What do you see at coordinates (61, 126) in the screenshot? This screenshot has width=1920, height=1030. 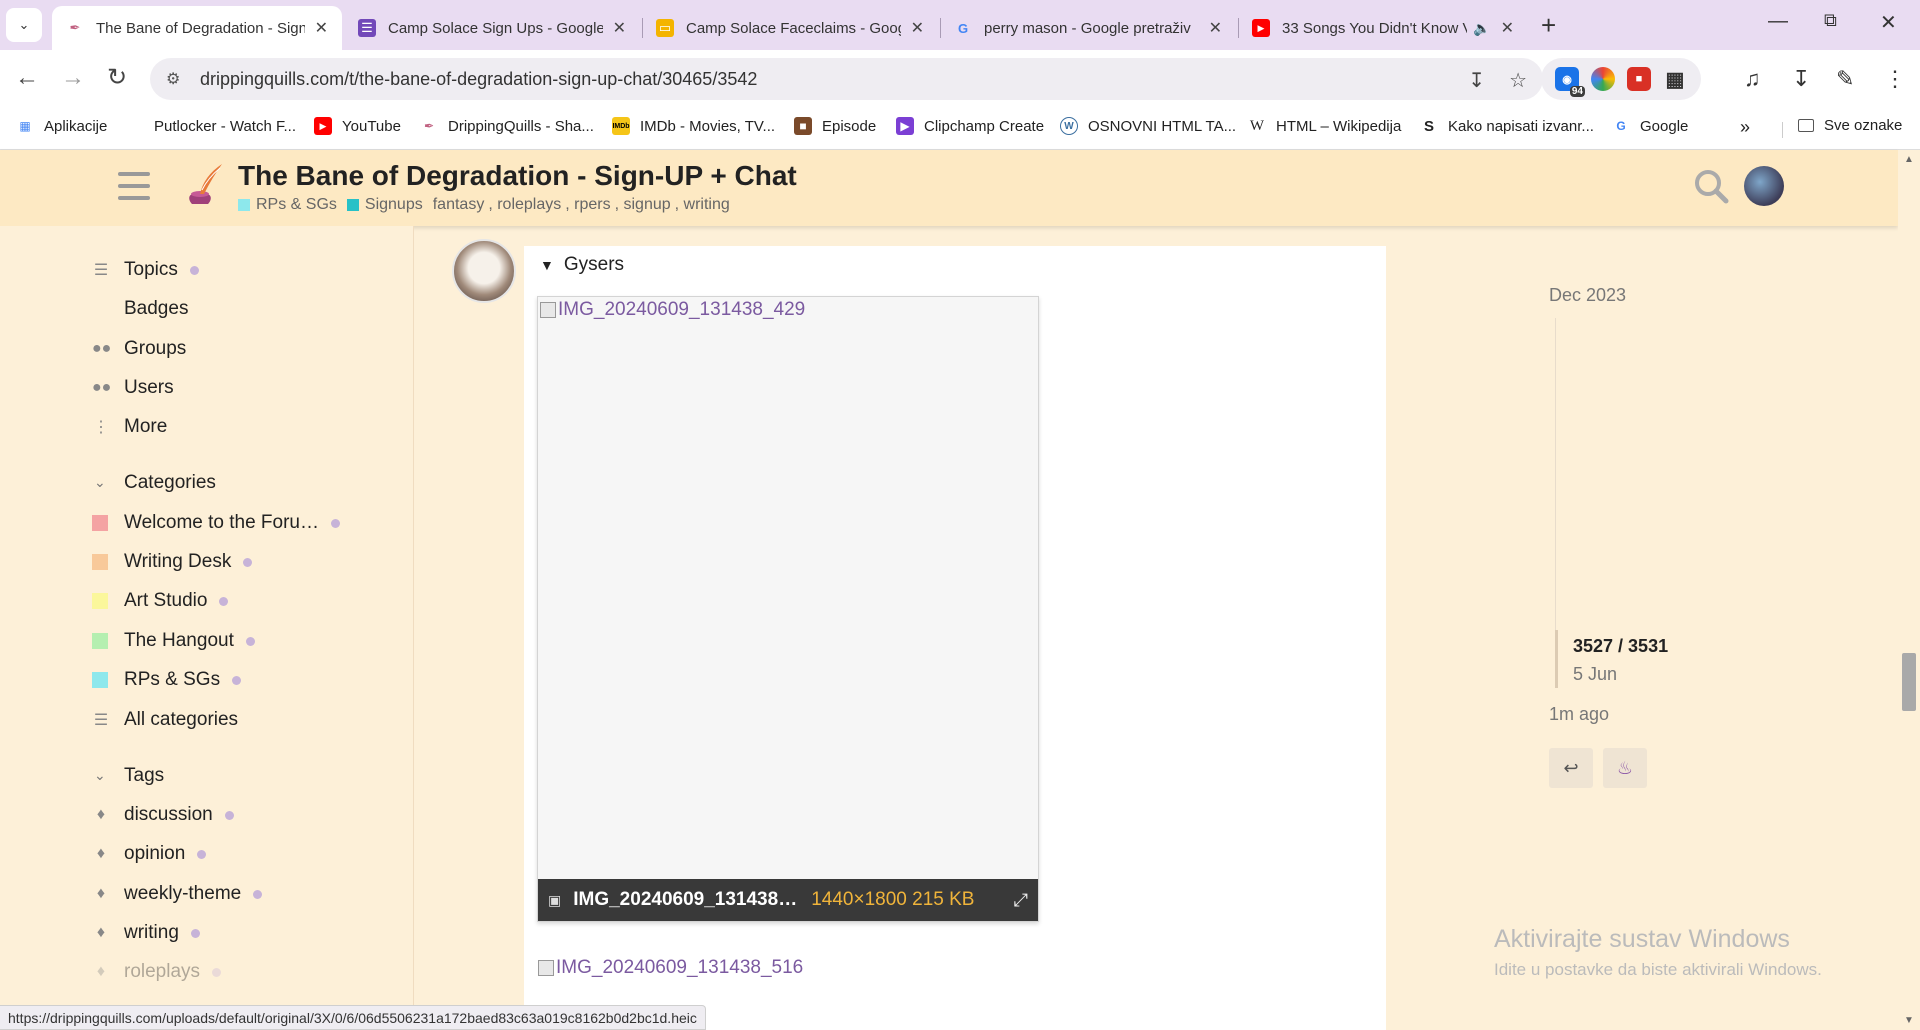 I see `bookmark-apps: ▦ Aplikacije` at bounding box center [61, 126].